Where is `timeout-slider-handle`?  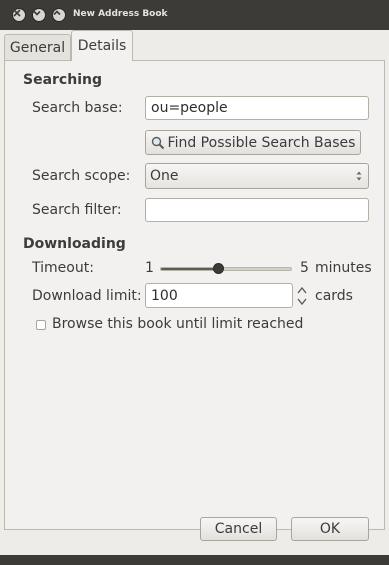
timeout-slider-handle is located at coordinates (218, 268).